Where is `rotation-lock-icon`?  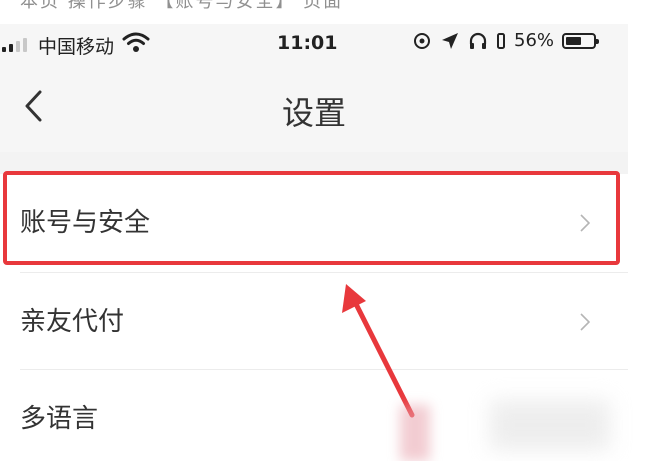
rotation-lock-icon is located at coordinates (501, 40).